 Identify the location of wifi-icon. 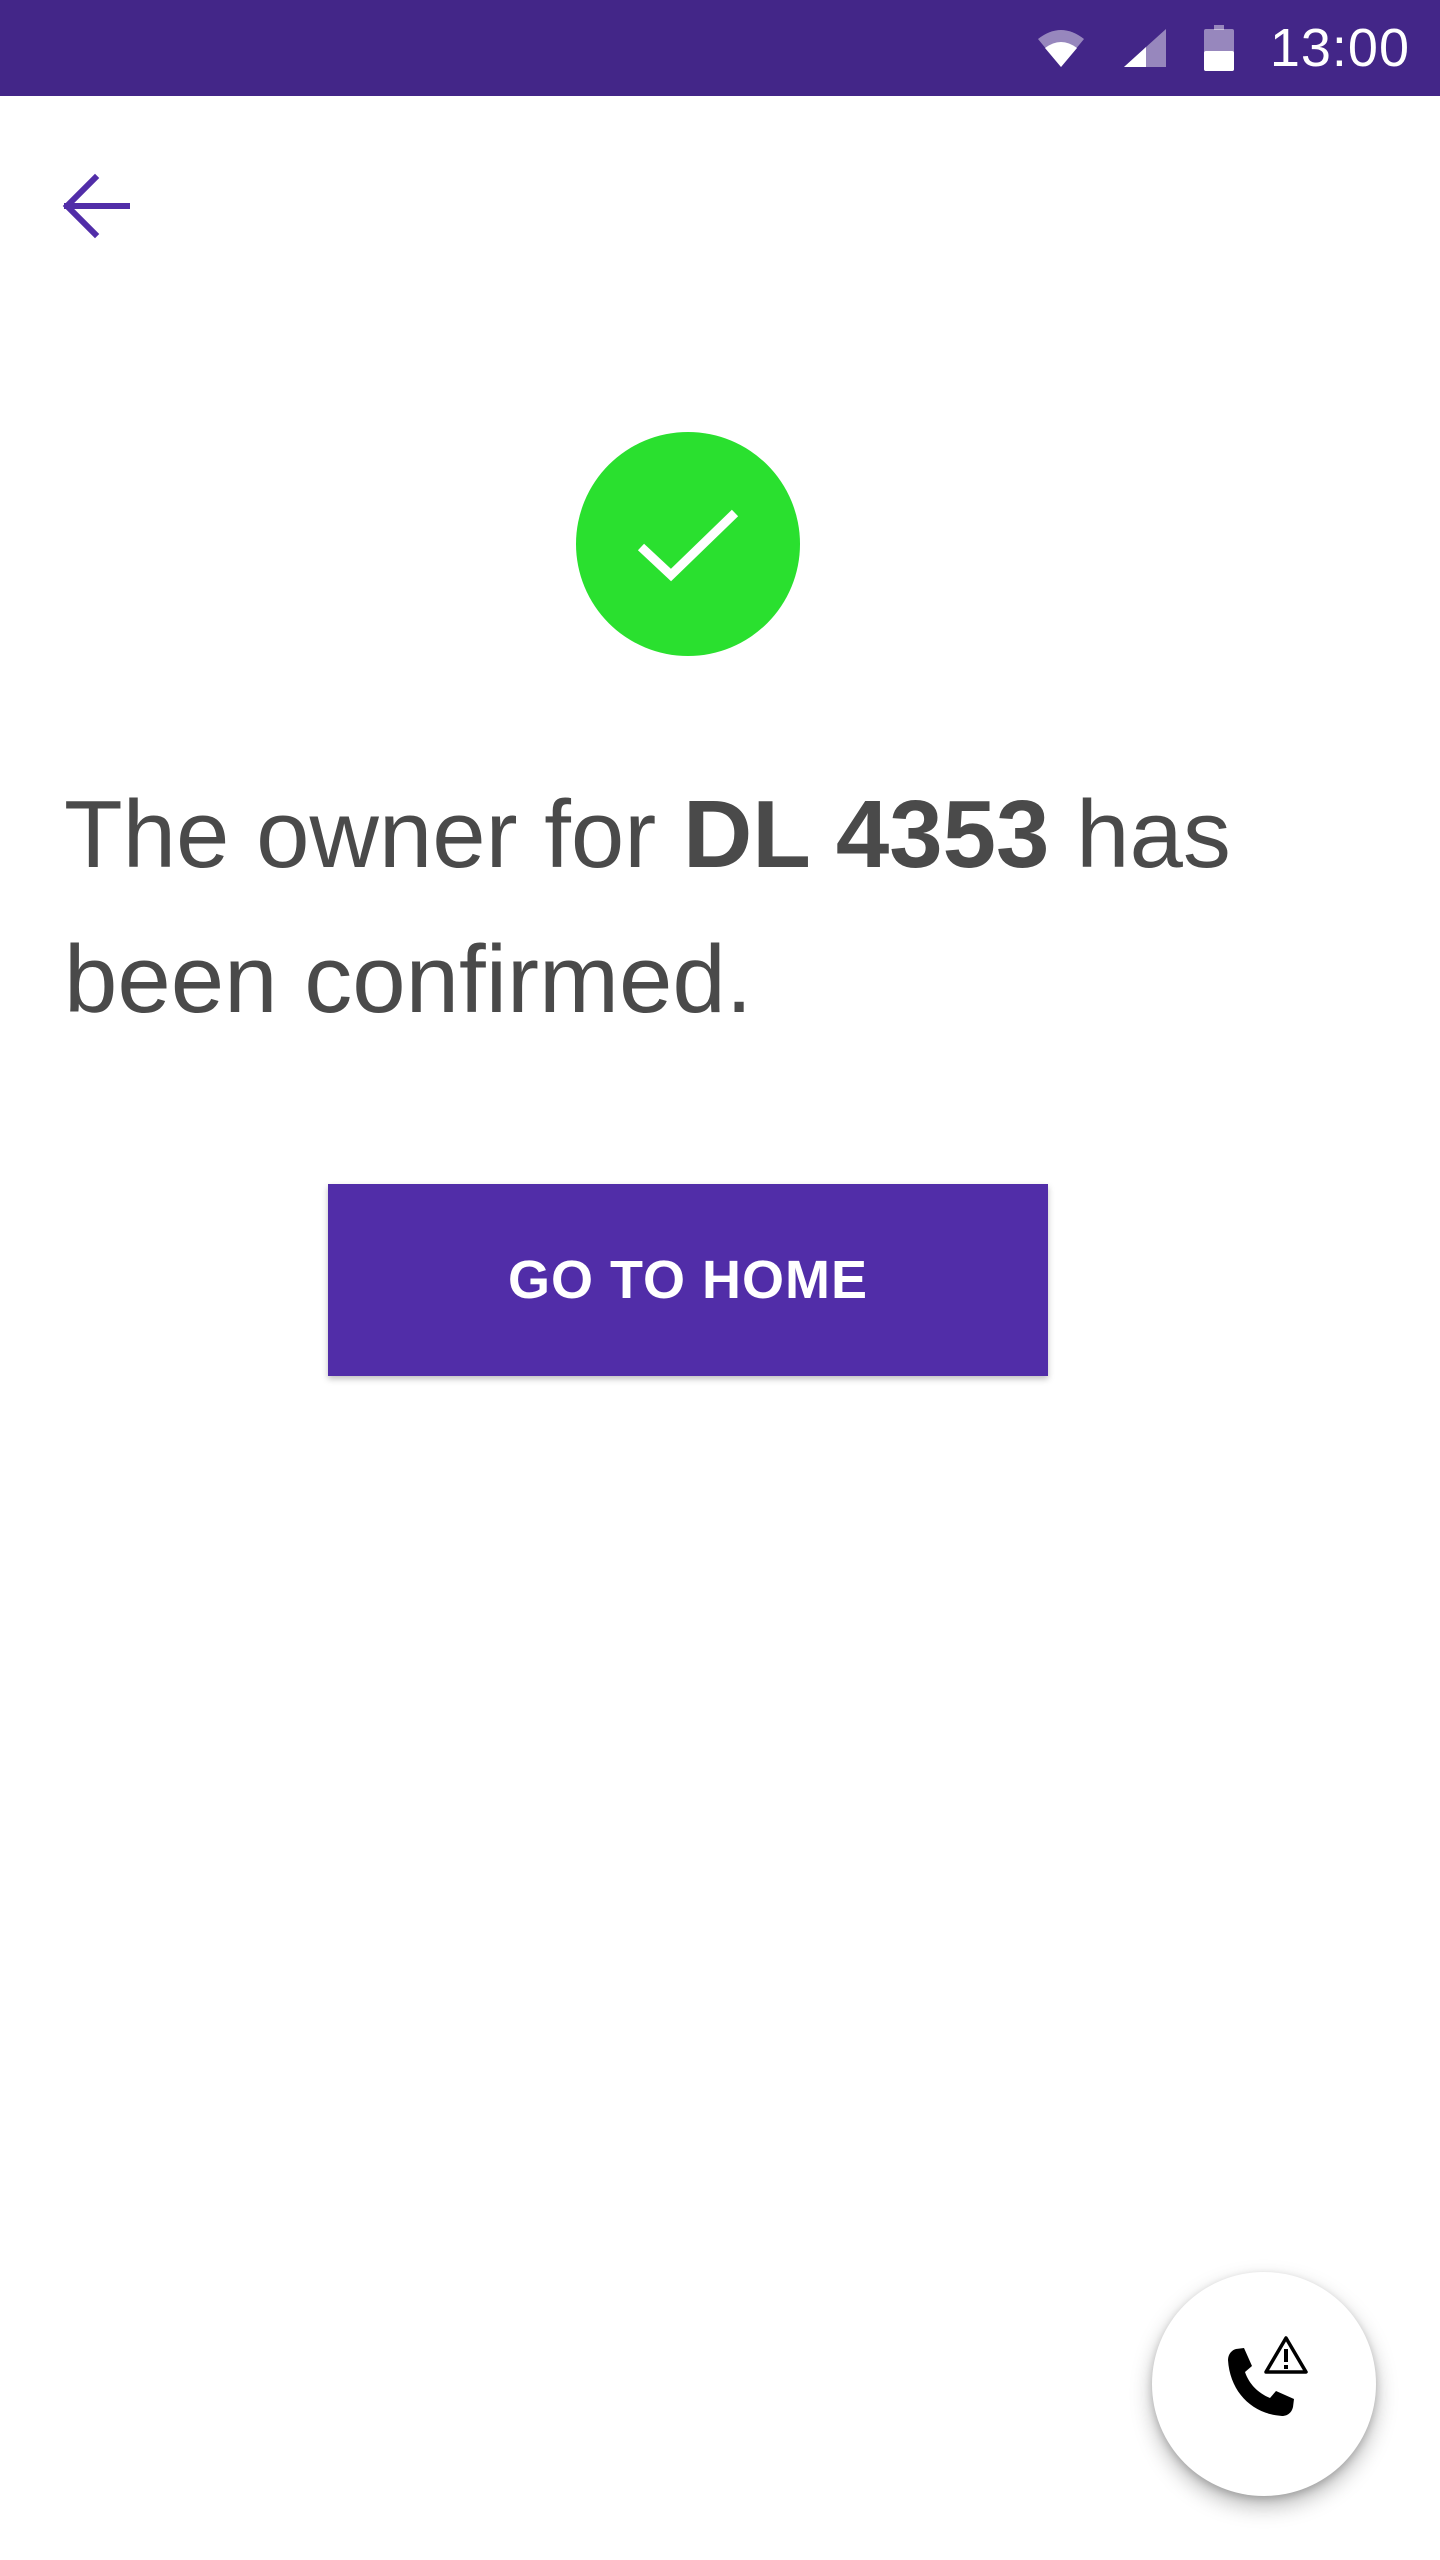
(1061, 48).